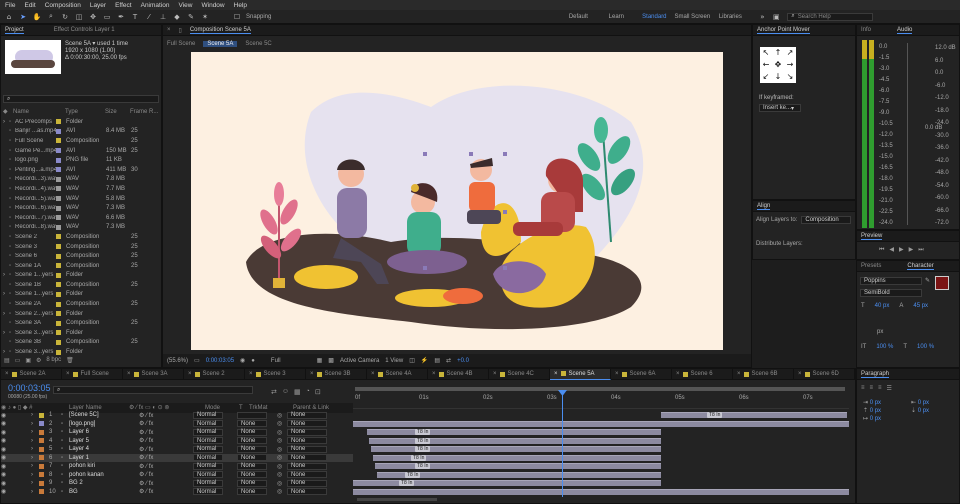 The image size is (960, 504). Describe the element at coordinates (18, 360) in the screenshot. I see `new-folder-icon: ▭` at that location.